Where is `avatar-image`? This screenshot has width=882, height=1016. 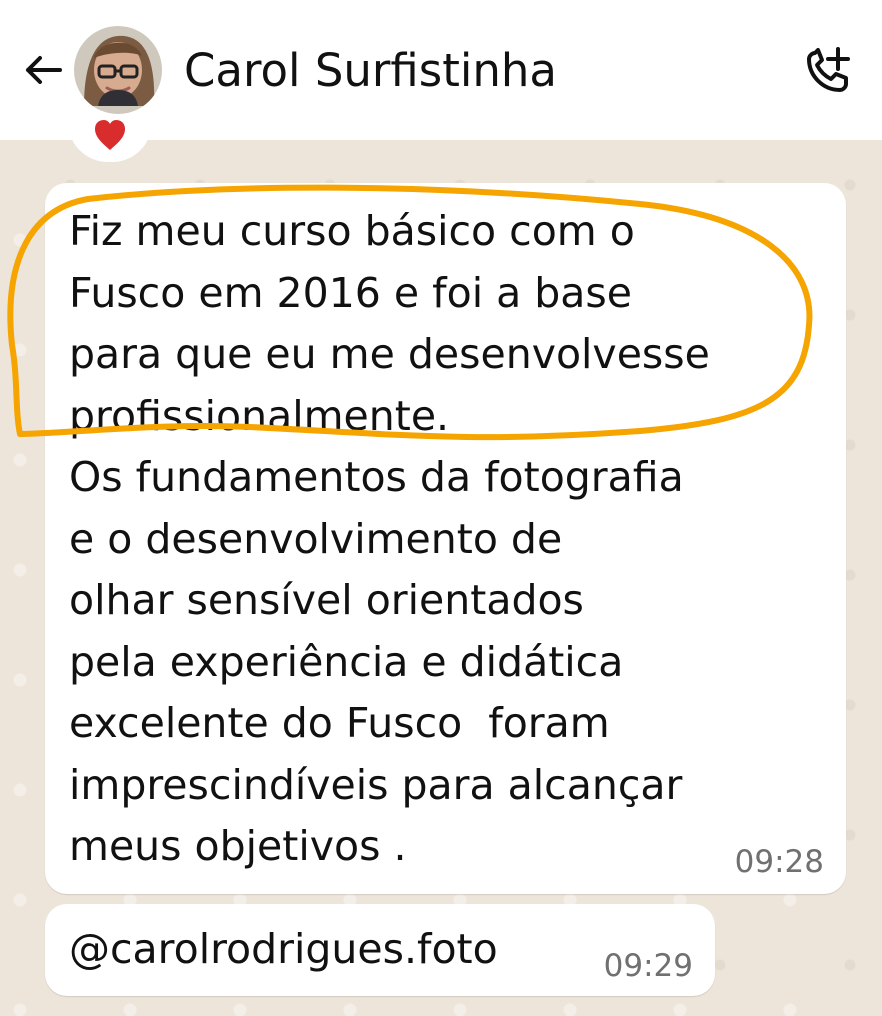
avatar-image is located at coordinates (118, 70).